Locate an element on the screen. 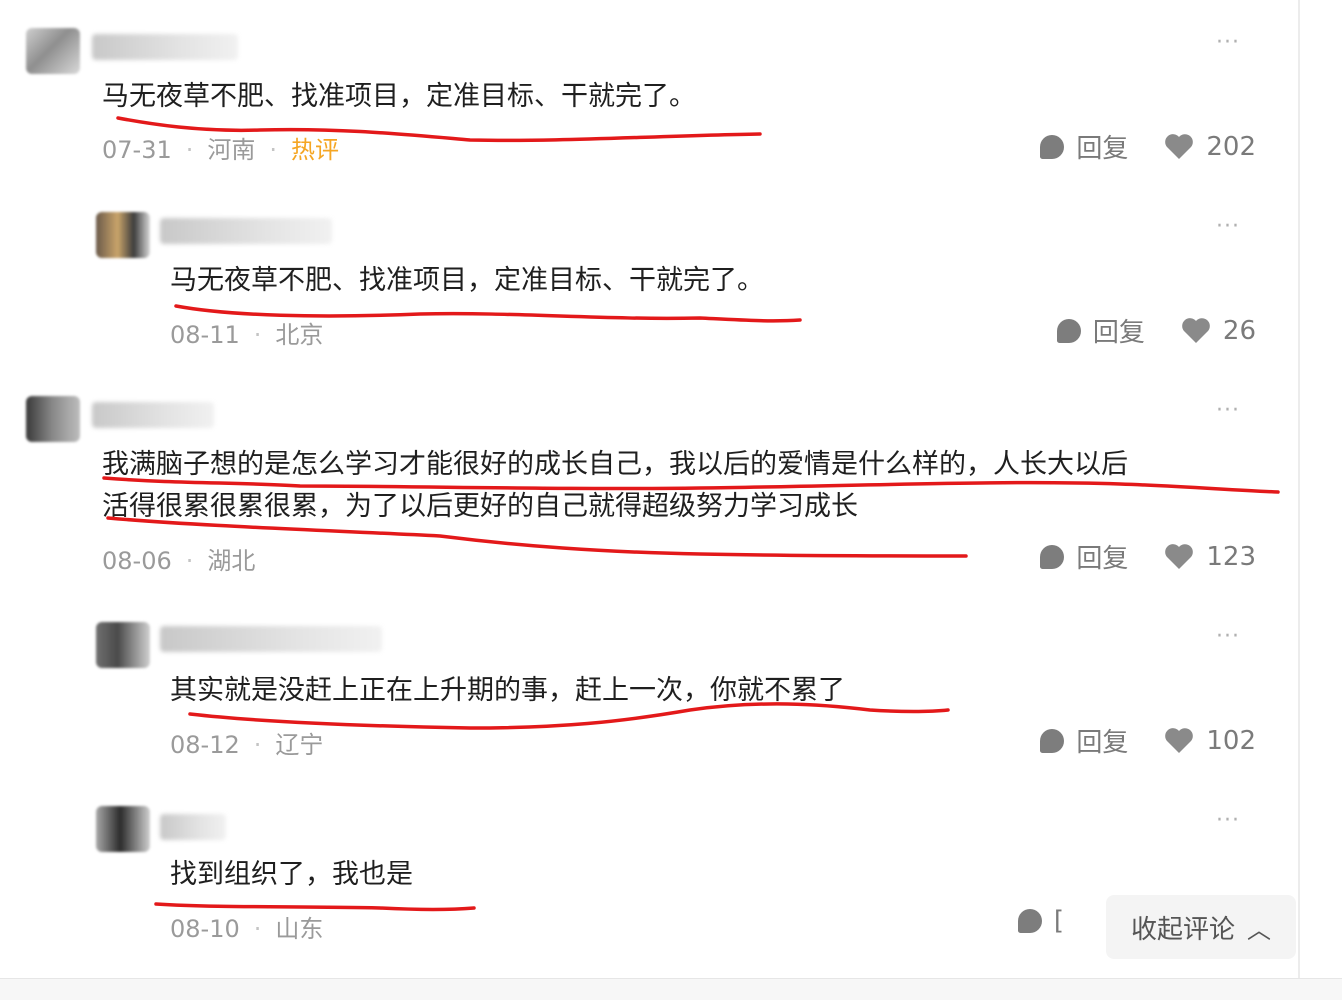 The image size is (1342, 1000). comment-location: 山东 is located at coordinates (299, 929).